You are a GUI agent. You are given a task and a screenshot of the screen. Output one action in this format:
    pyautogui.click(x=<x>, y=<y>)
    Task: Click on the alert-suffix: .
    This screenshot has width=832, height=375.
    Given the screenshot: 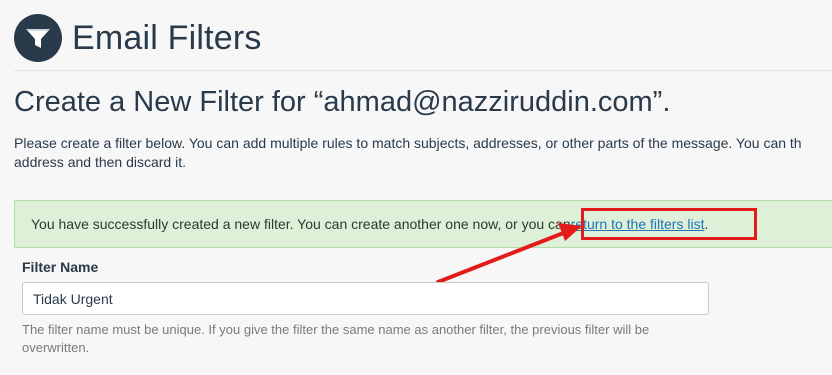 What is the action you would take?
    pyautogui.click(x=706, y=224)
    